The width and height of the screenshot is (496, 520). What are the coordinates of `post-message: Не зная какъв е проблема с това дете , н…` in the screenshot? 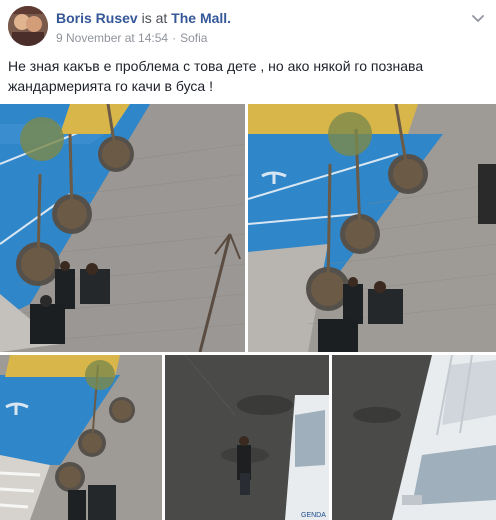 It's located at (216, 76).